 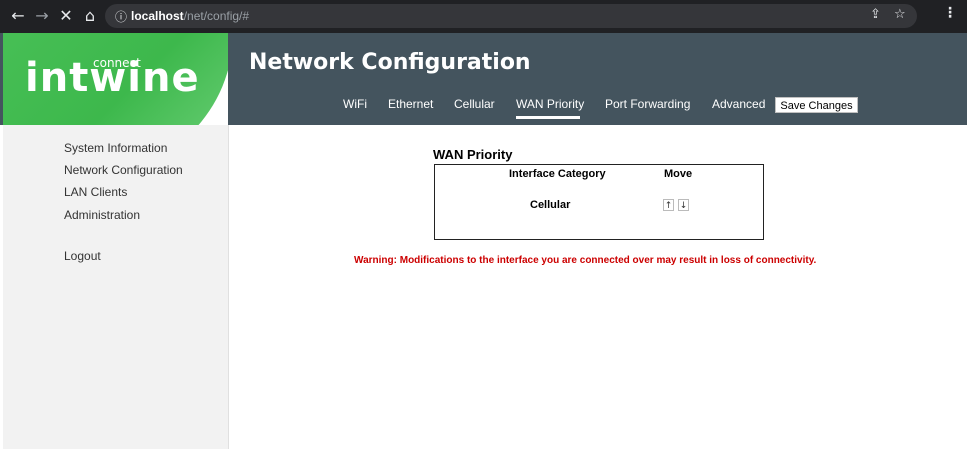 I want to click on back-icon: ←, so click(x=18, y=16).